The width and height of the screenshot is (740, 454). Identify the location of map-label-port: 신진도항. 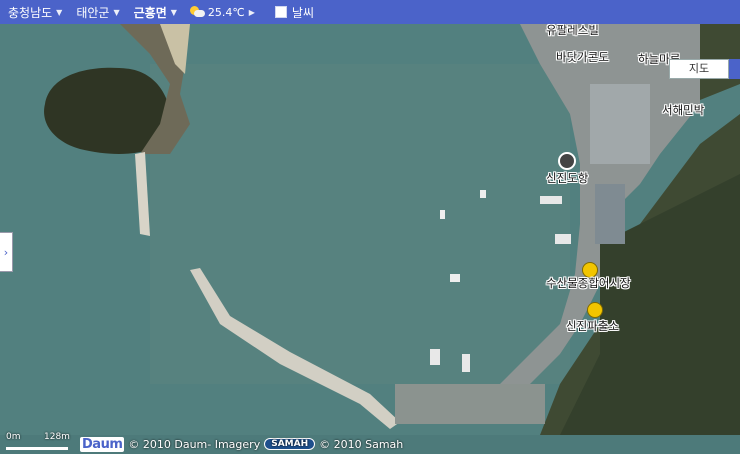
(567, 178).